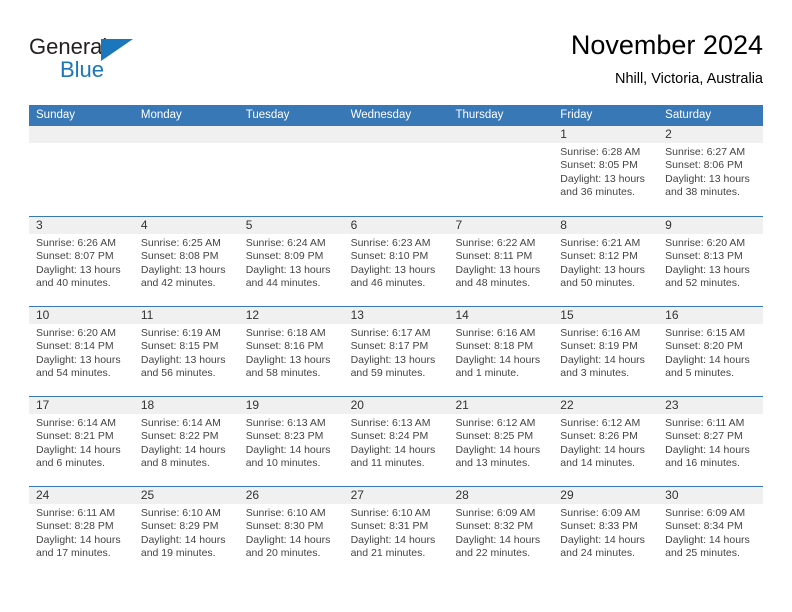 Image resolution: width=792 pixels, height=612 pixels. Describe the element at coordinates (81, 405) in the screenshot. I see `day-number: 17` at that location.